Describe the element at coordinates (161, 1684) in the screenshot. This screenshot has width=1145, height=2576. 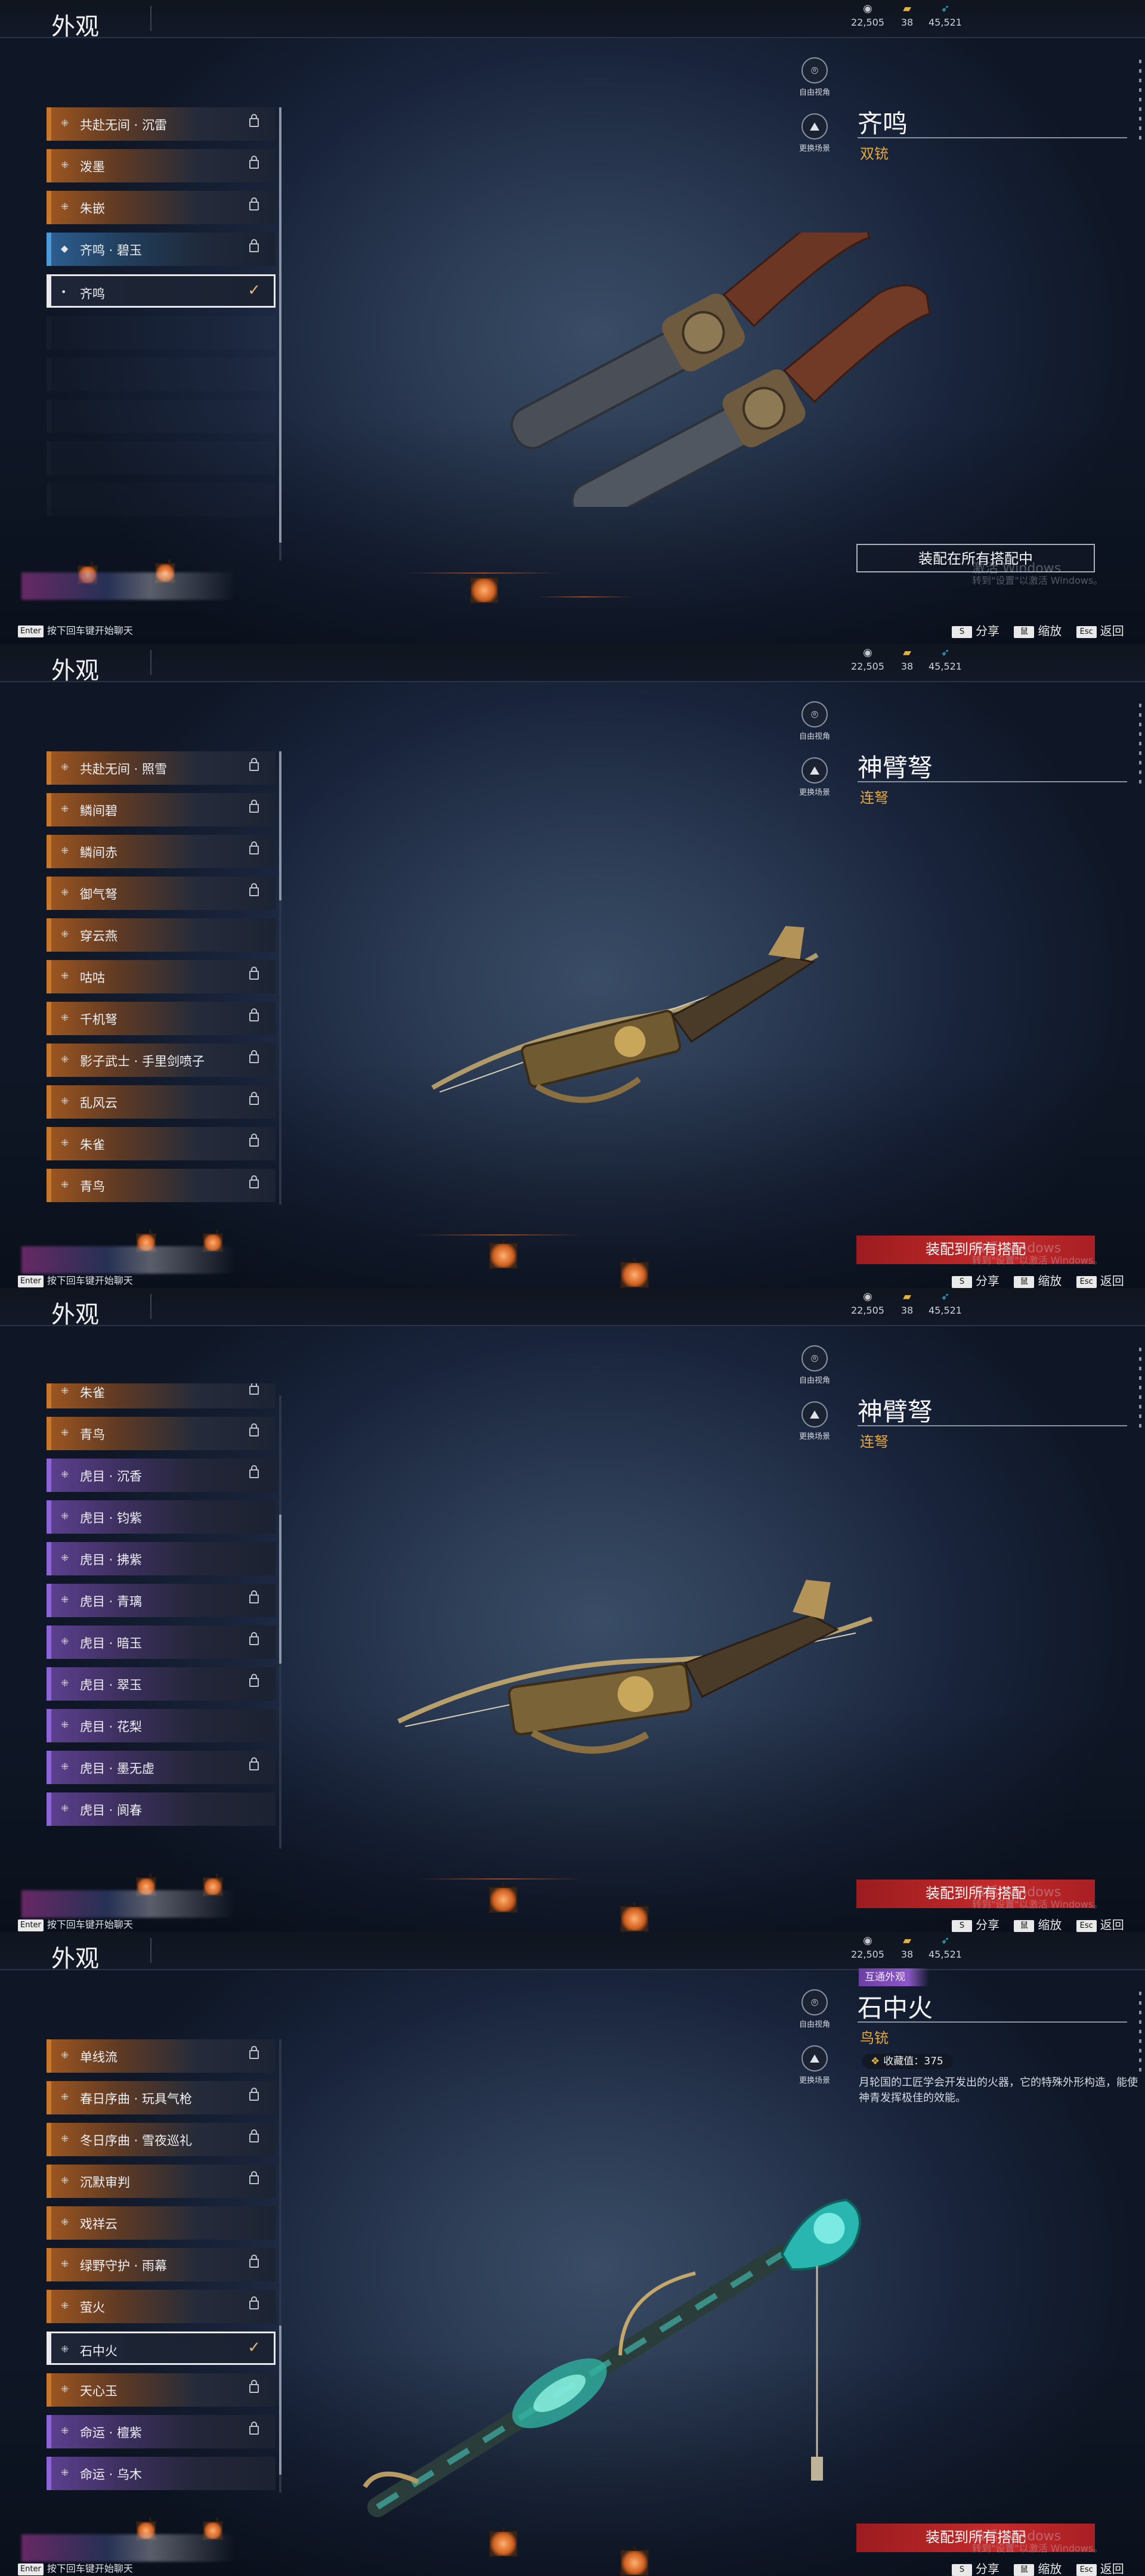
I see `list-item: ⁜ 虎目 · 翠玉` at that location.